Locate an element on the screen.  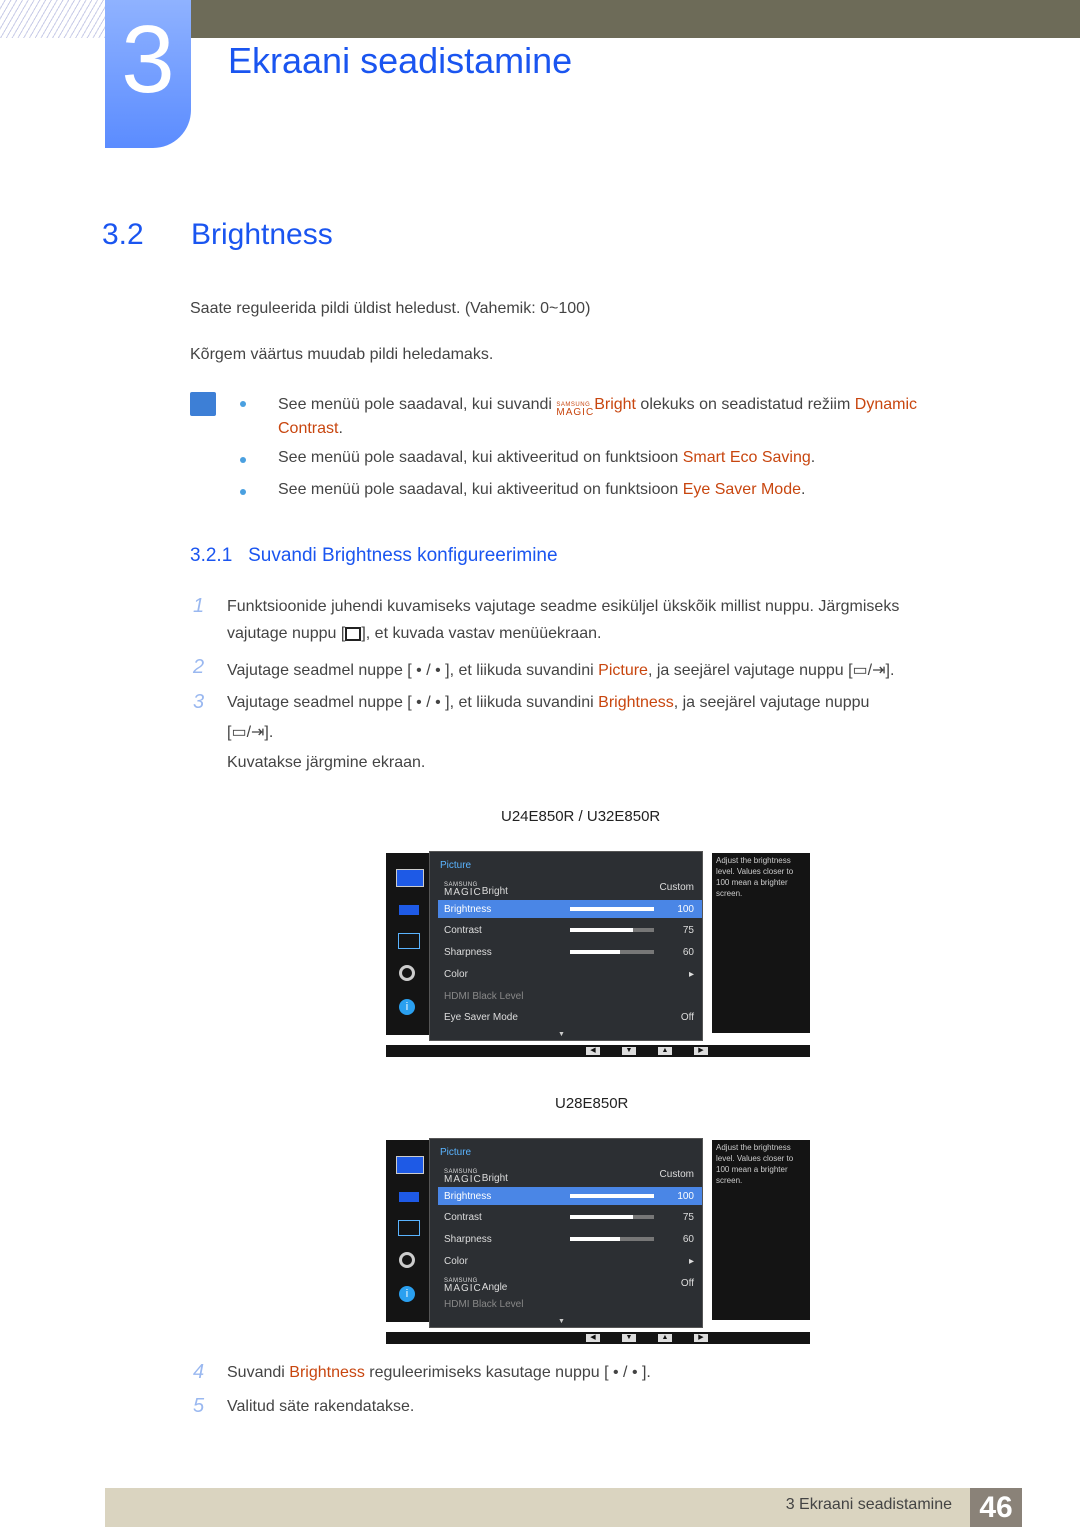
chapter-title: Ekraani seadistamine is located at coordinates (400, 60).